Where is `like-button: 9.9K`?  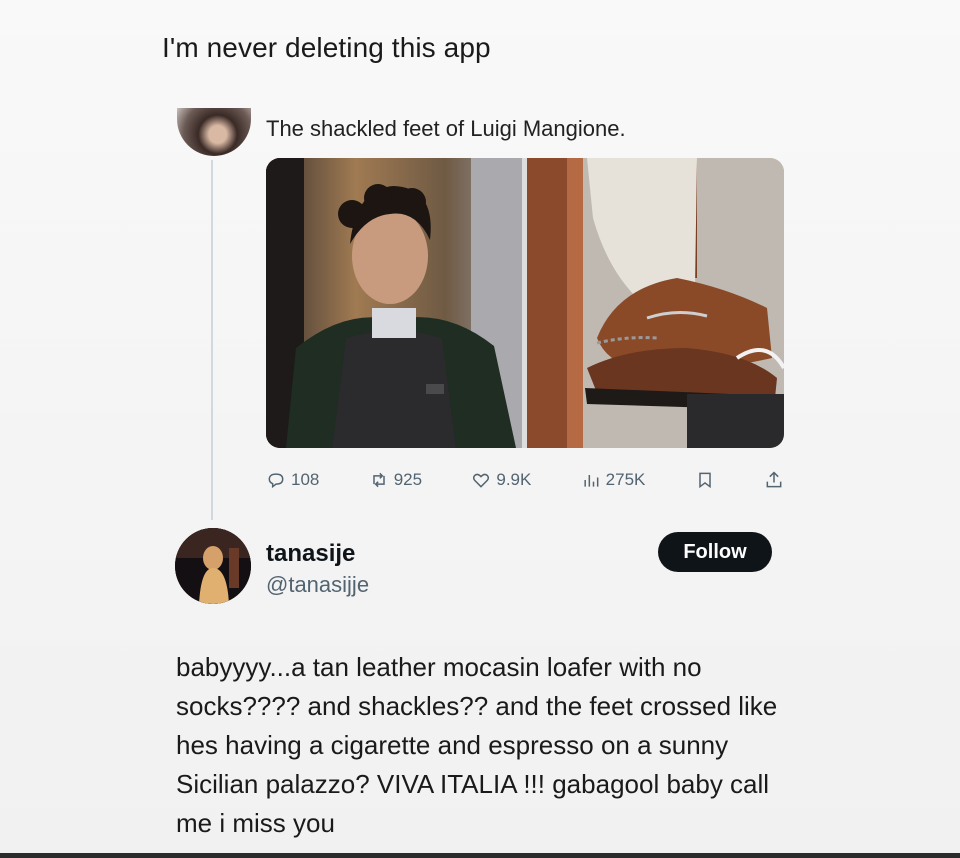 like-button: 9.9K is located at coordinates (501, 480).